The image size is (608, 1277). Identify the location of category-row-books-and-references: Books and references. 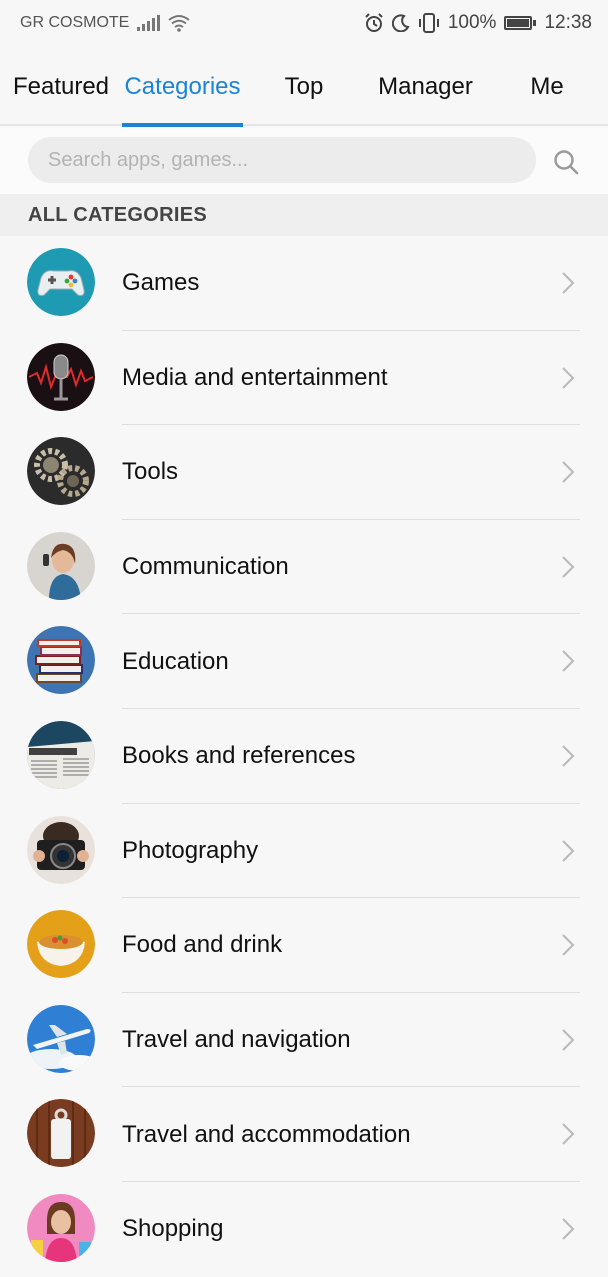
(304, 756).